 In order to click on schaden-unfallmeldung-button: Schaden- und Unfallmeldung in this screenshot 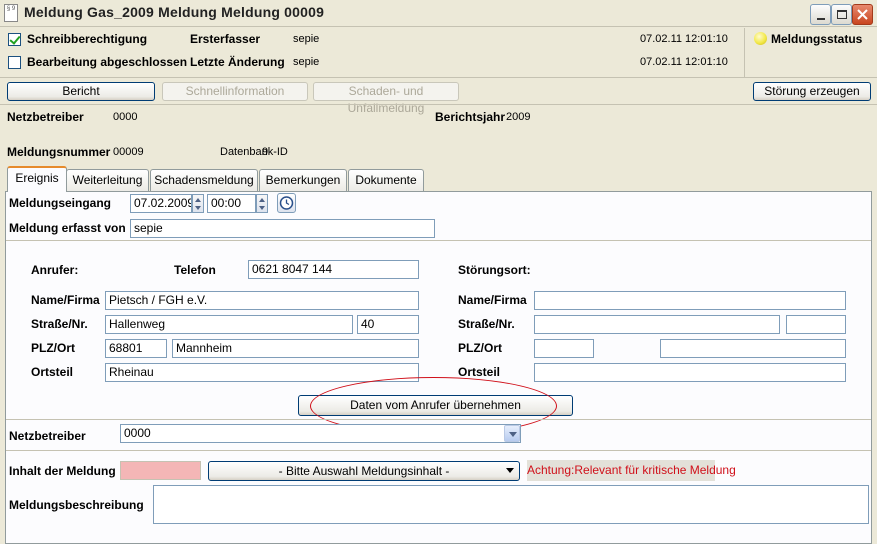, I will do `click(386, 98)`.